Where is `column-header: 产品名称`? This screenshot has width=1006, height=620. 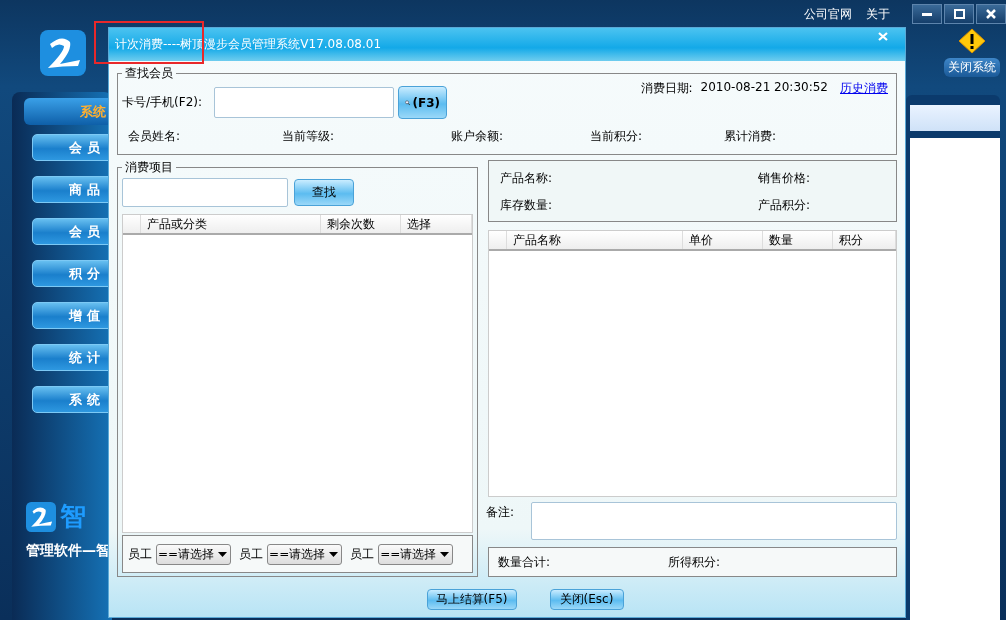 column-header: 产品名称 is located at coordinates (595, 240).